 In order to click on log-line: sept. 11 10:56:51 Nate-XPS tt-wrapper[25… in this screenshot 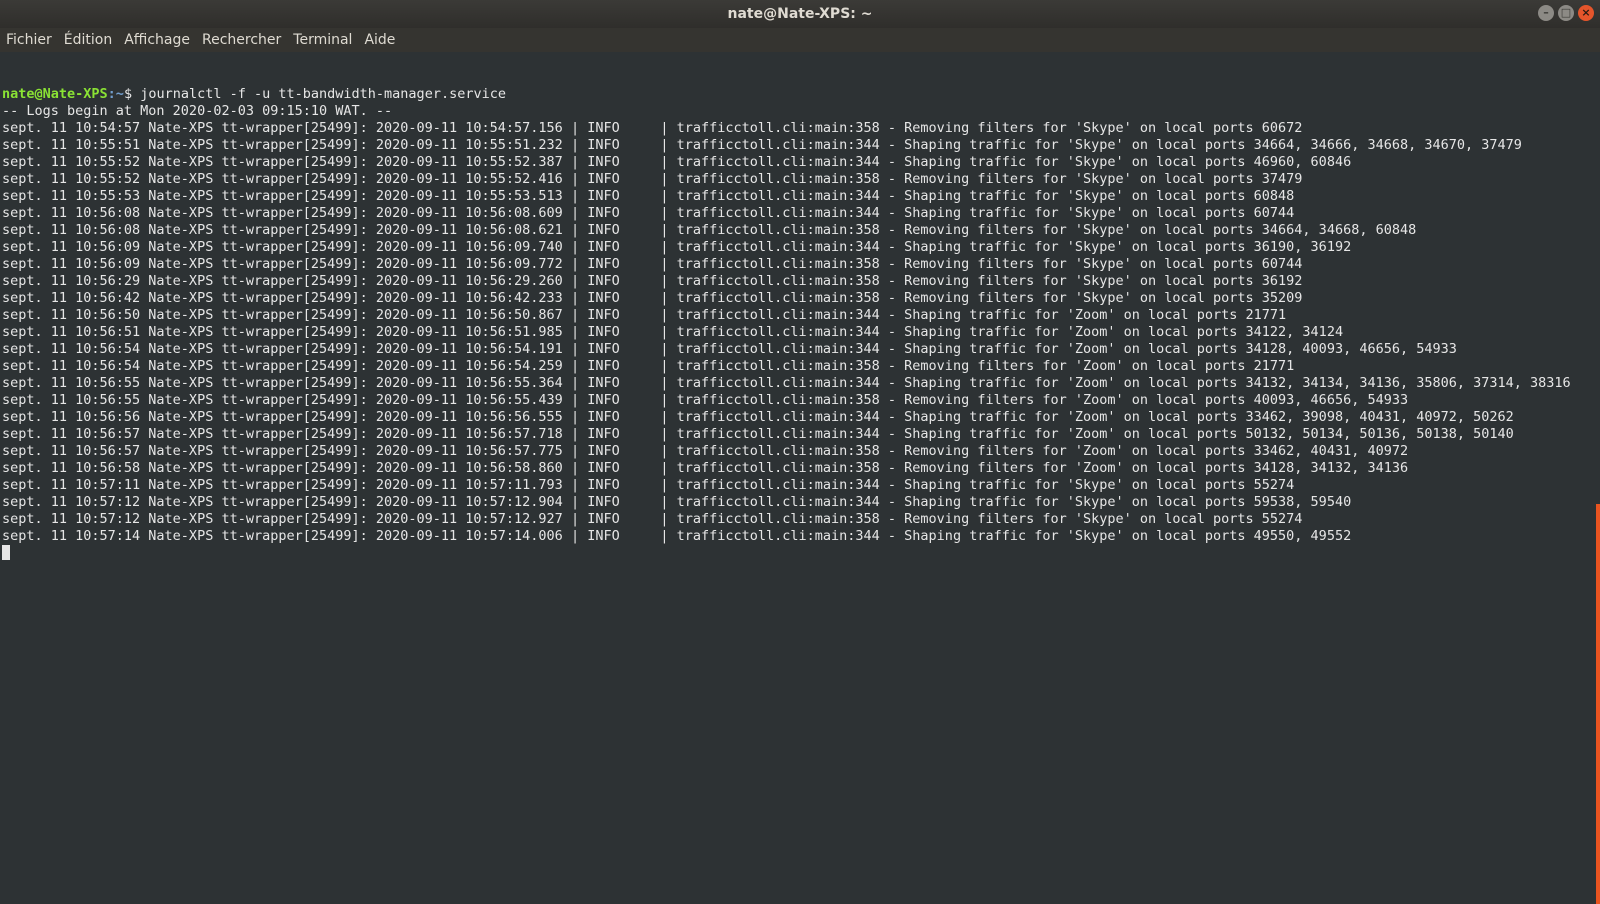, I will do `click(673, 332)`.